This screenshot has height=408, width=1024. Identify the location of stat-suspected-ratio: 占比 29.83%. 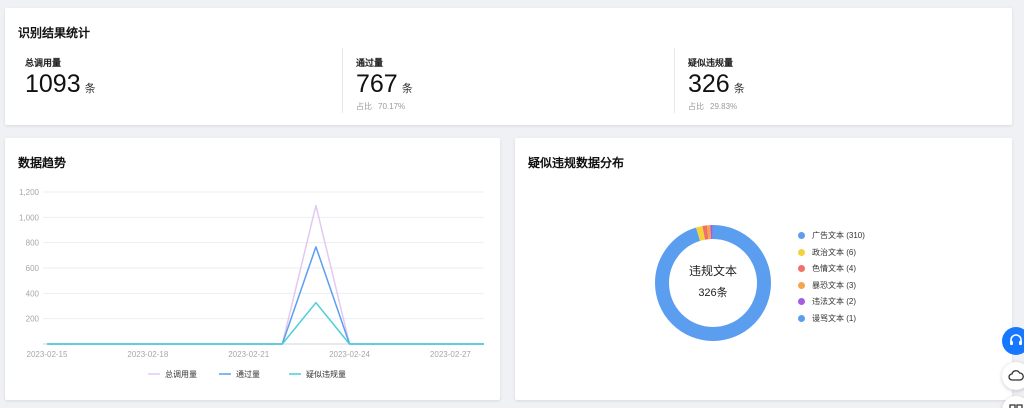
(712, 106).